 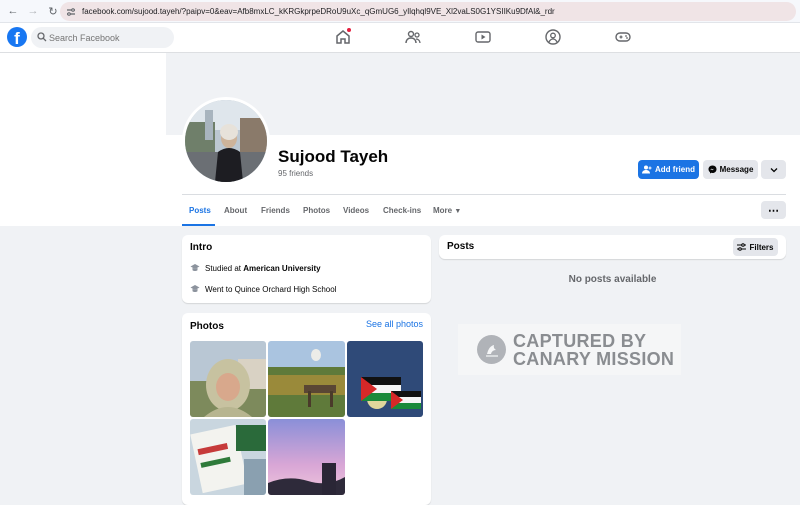 I want to click on tab-check-ins: Check-ins, so click(x=402, y=210).